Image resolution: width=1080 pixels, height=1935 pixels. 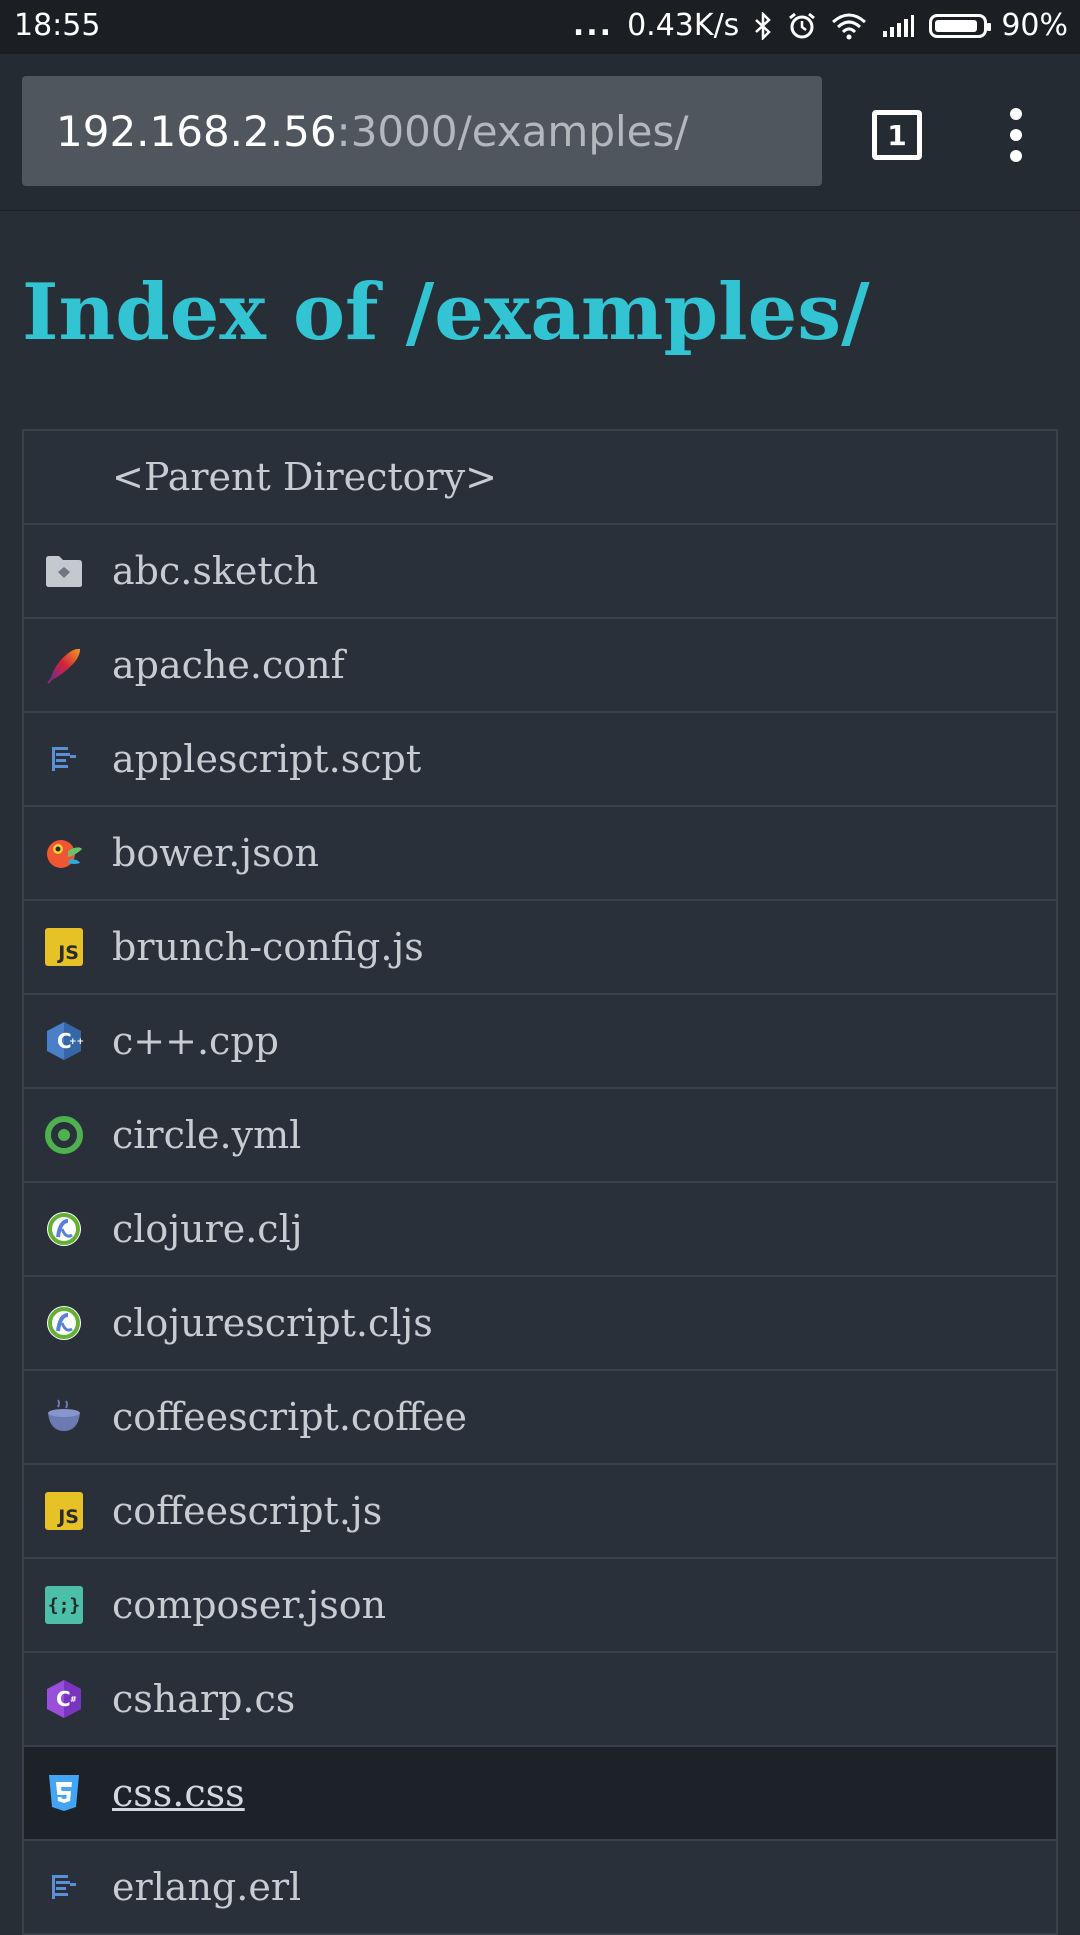 I want to click on file-link: bower.json, so click(x=215, y=853).